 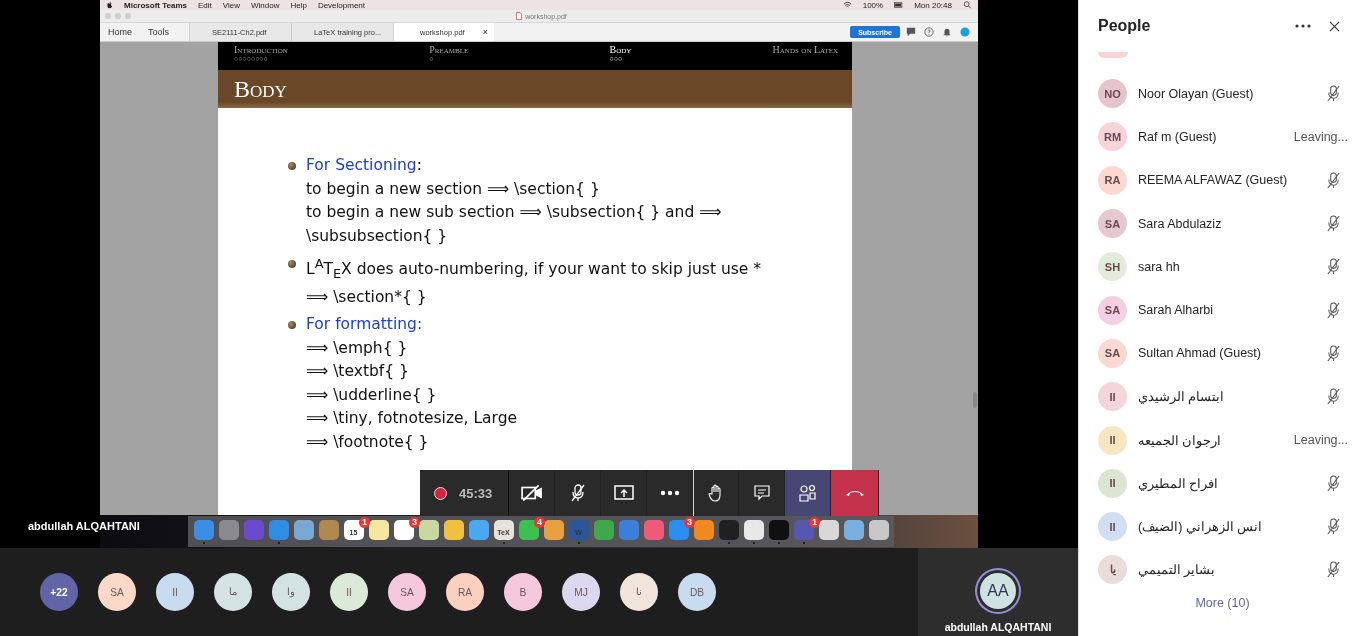 I want to click on participant-avatar: DB, so click(x=697, y=592).